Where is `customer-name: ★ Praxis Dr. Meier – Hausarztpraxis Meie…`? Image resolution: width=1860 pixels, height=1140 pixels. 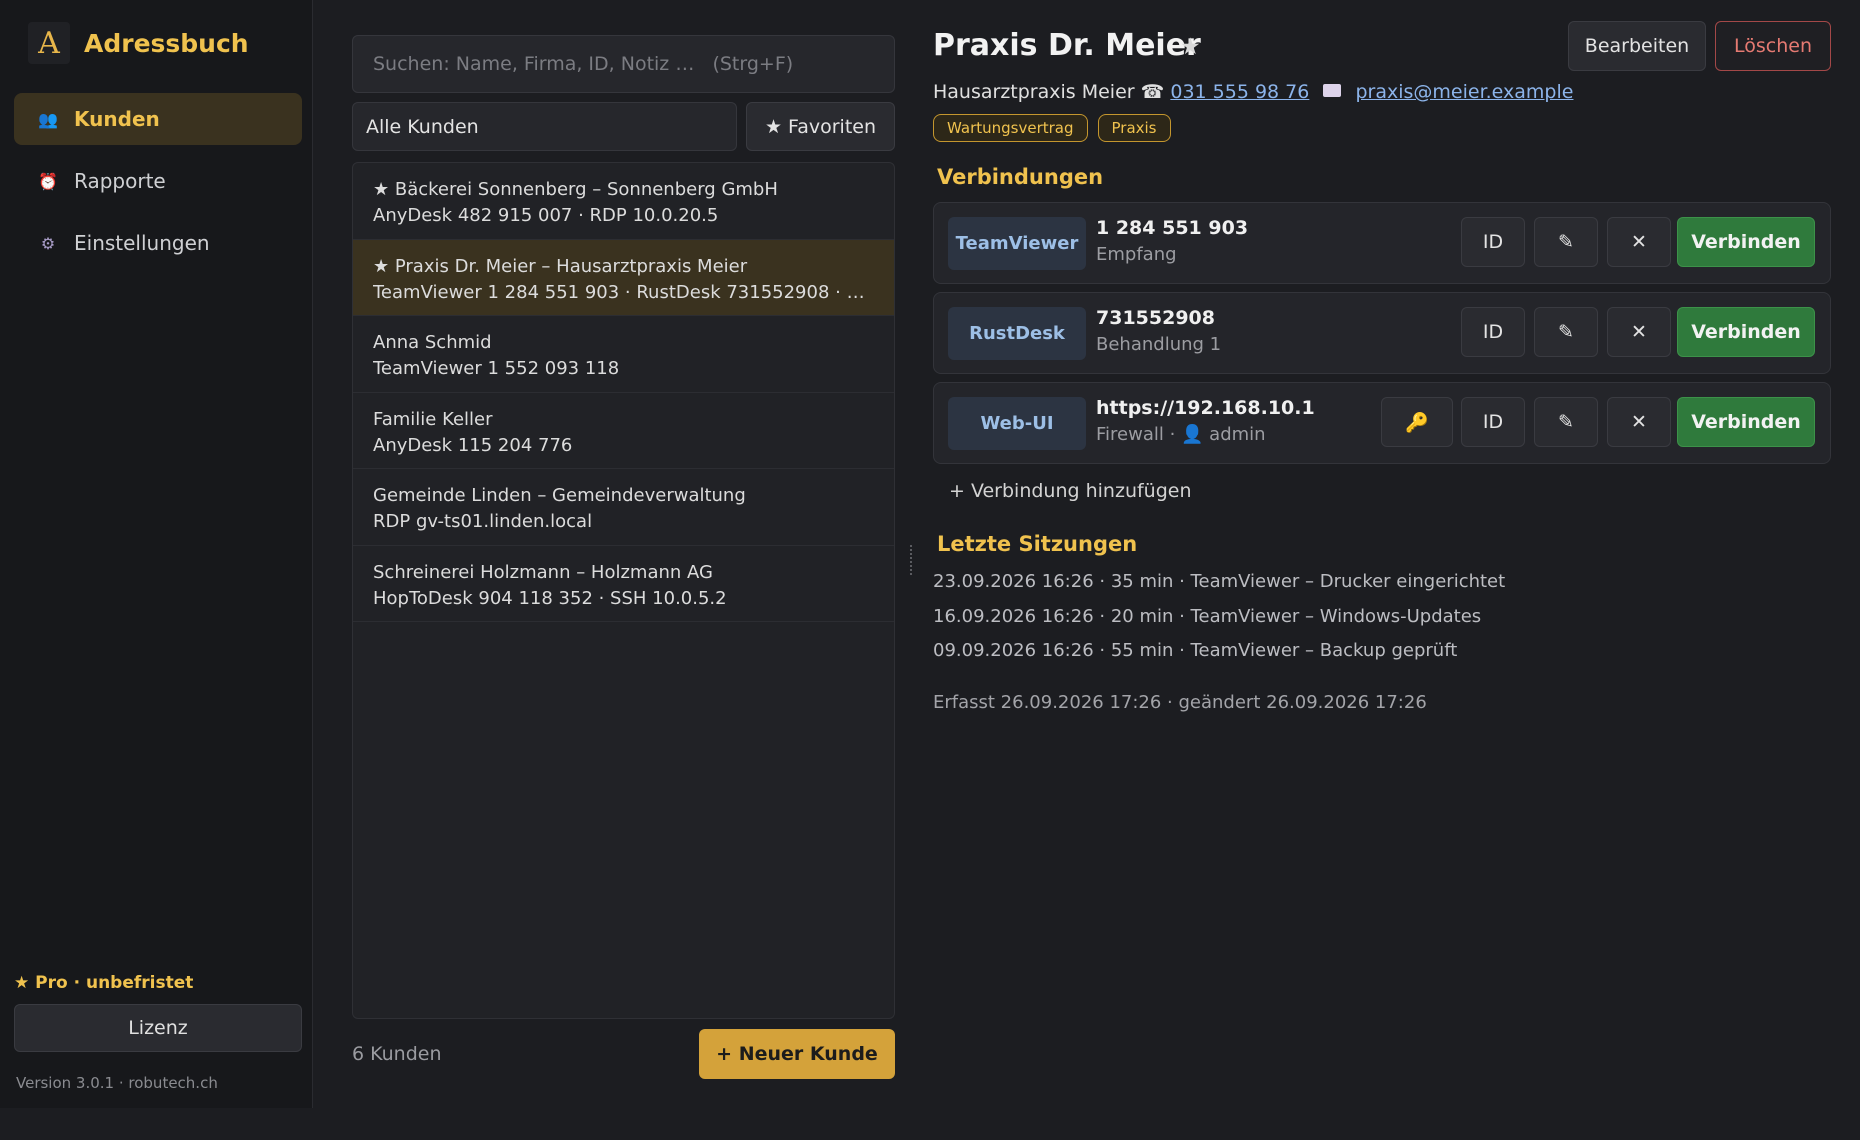 customer-name: ★ Praxis Dr. Meier – Hausarztpraxis Meie… is located at coordinates (560, 266).